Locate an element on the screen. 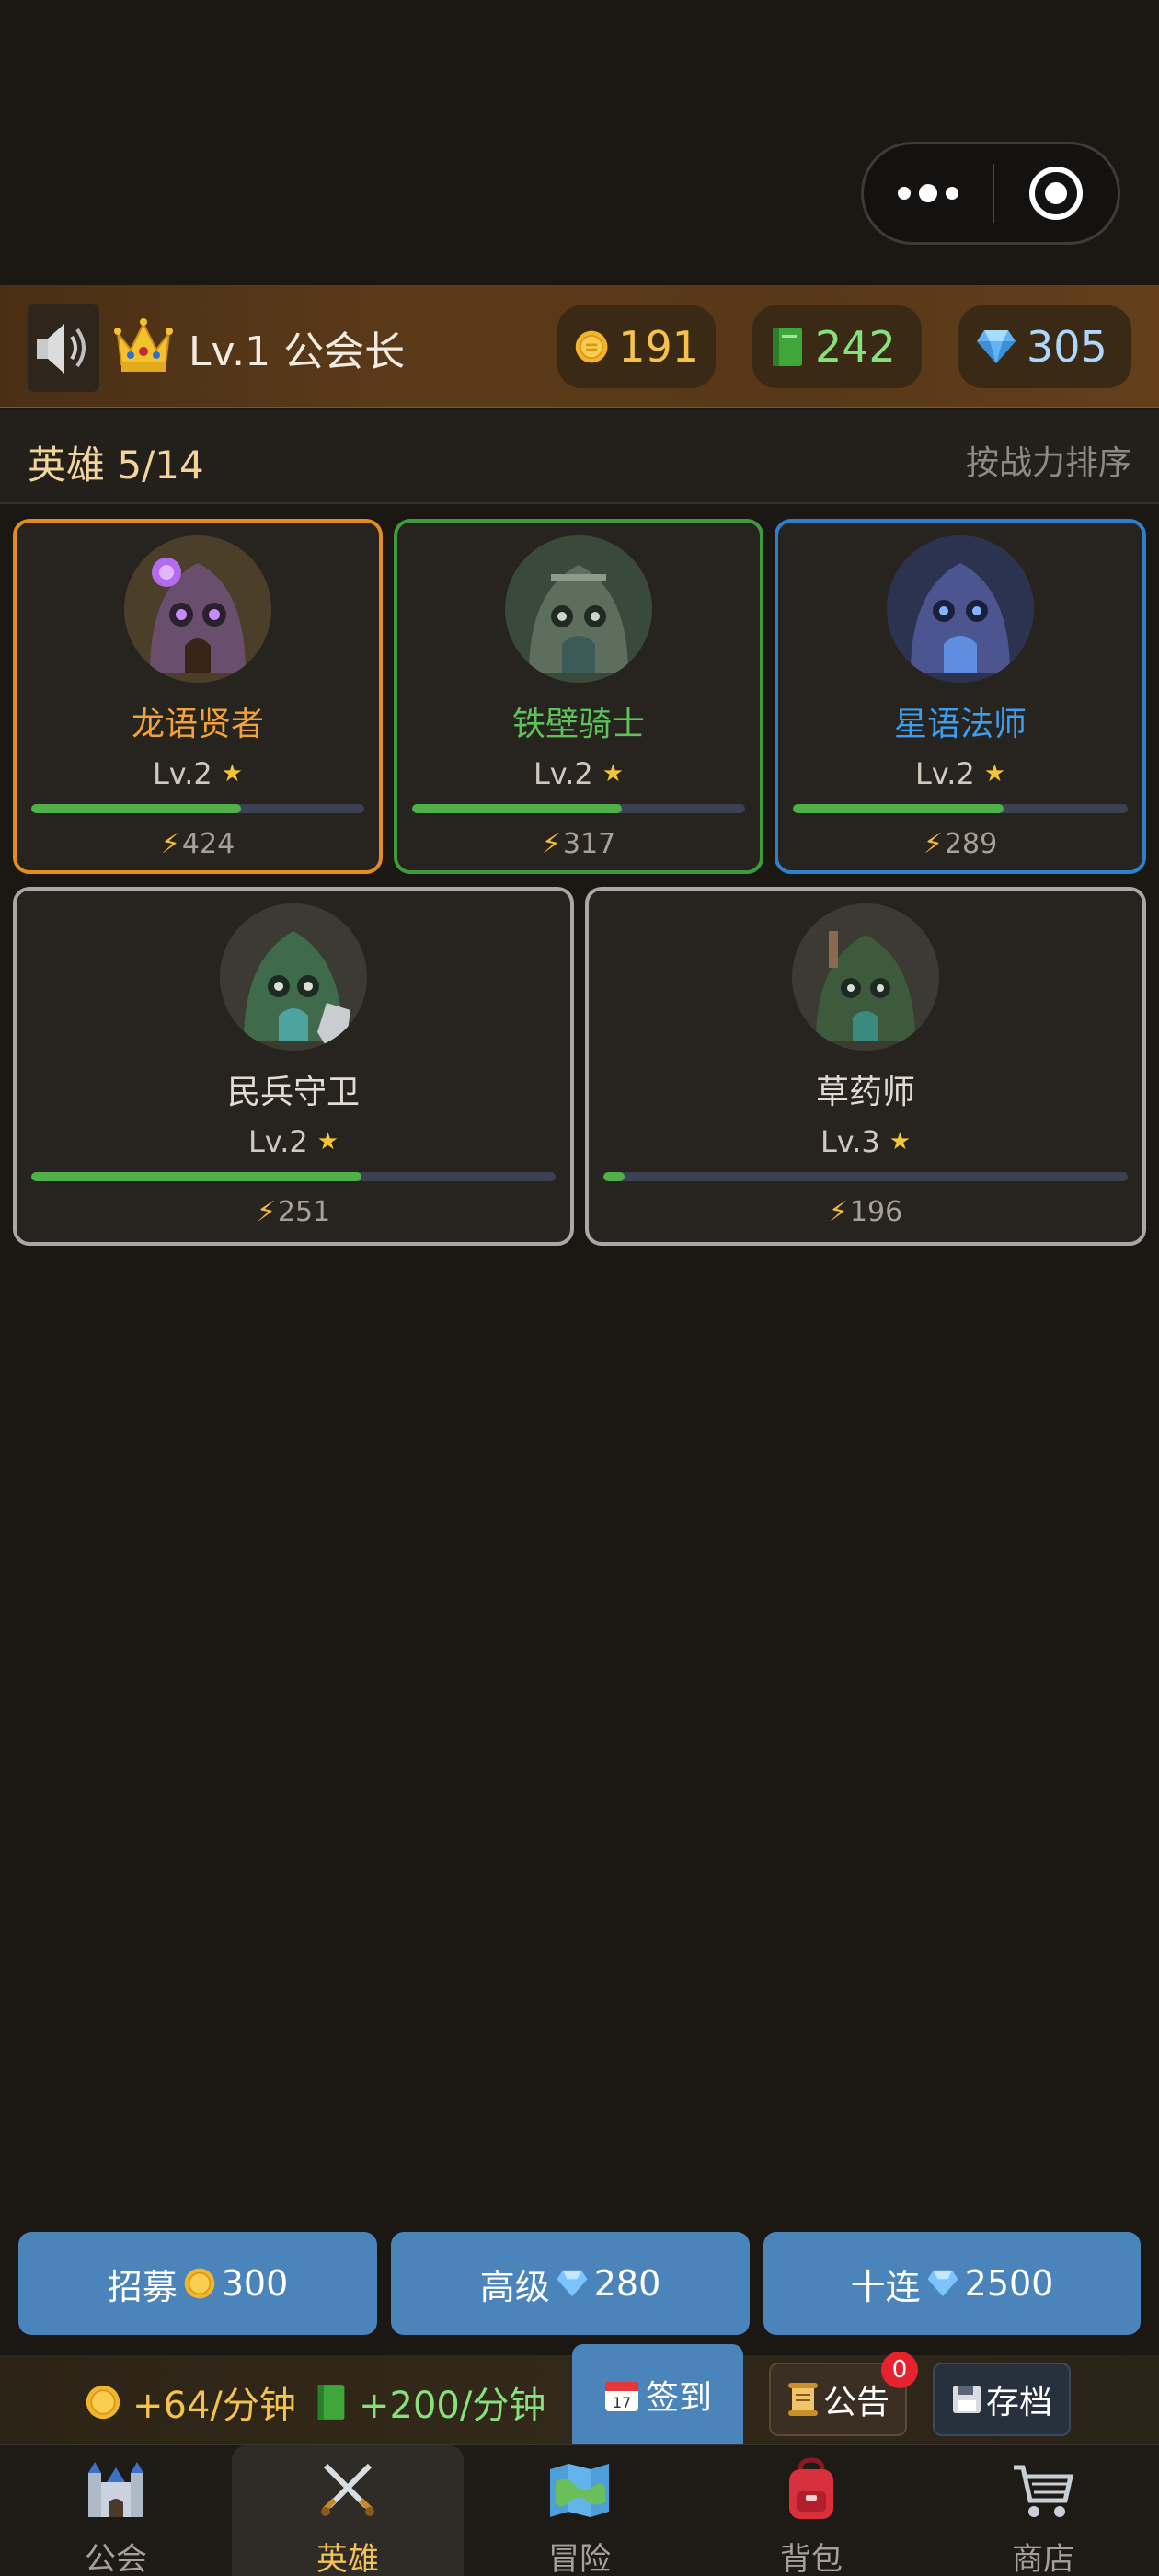  hero-power: ⚡196 is located at coordinates (865, 1212).